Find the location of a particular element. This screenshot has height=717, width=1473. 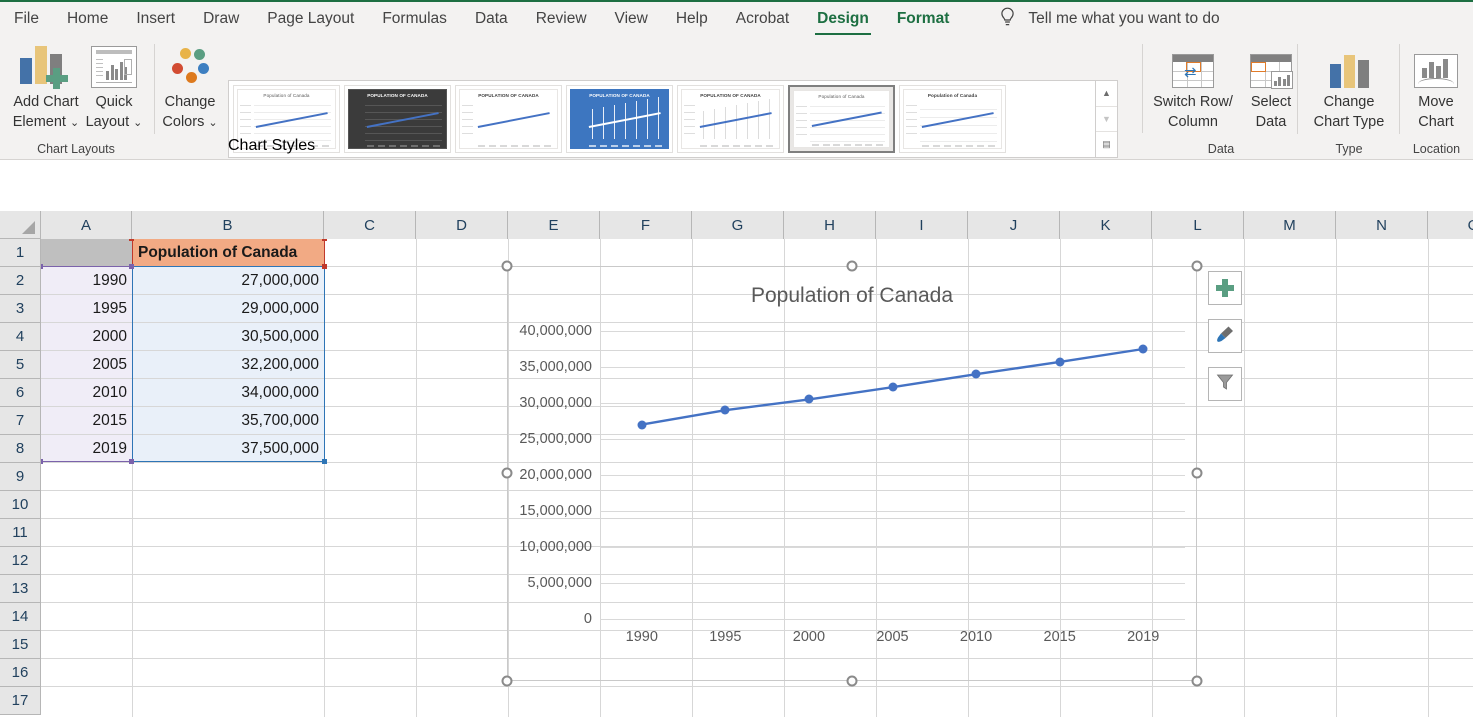

chart-styles-button is located at coordinates (1225, 336).